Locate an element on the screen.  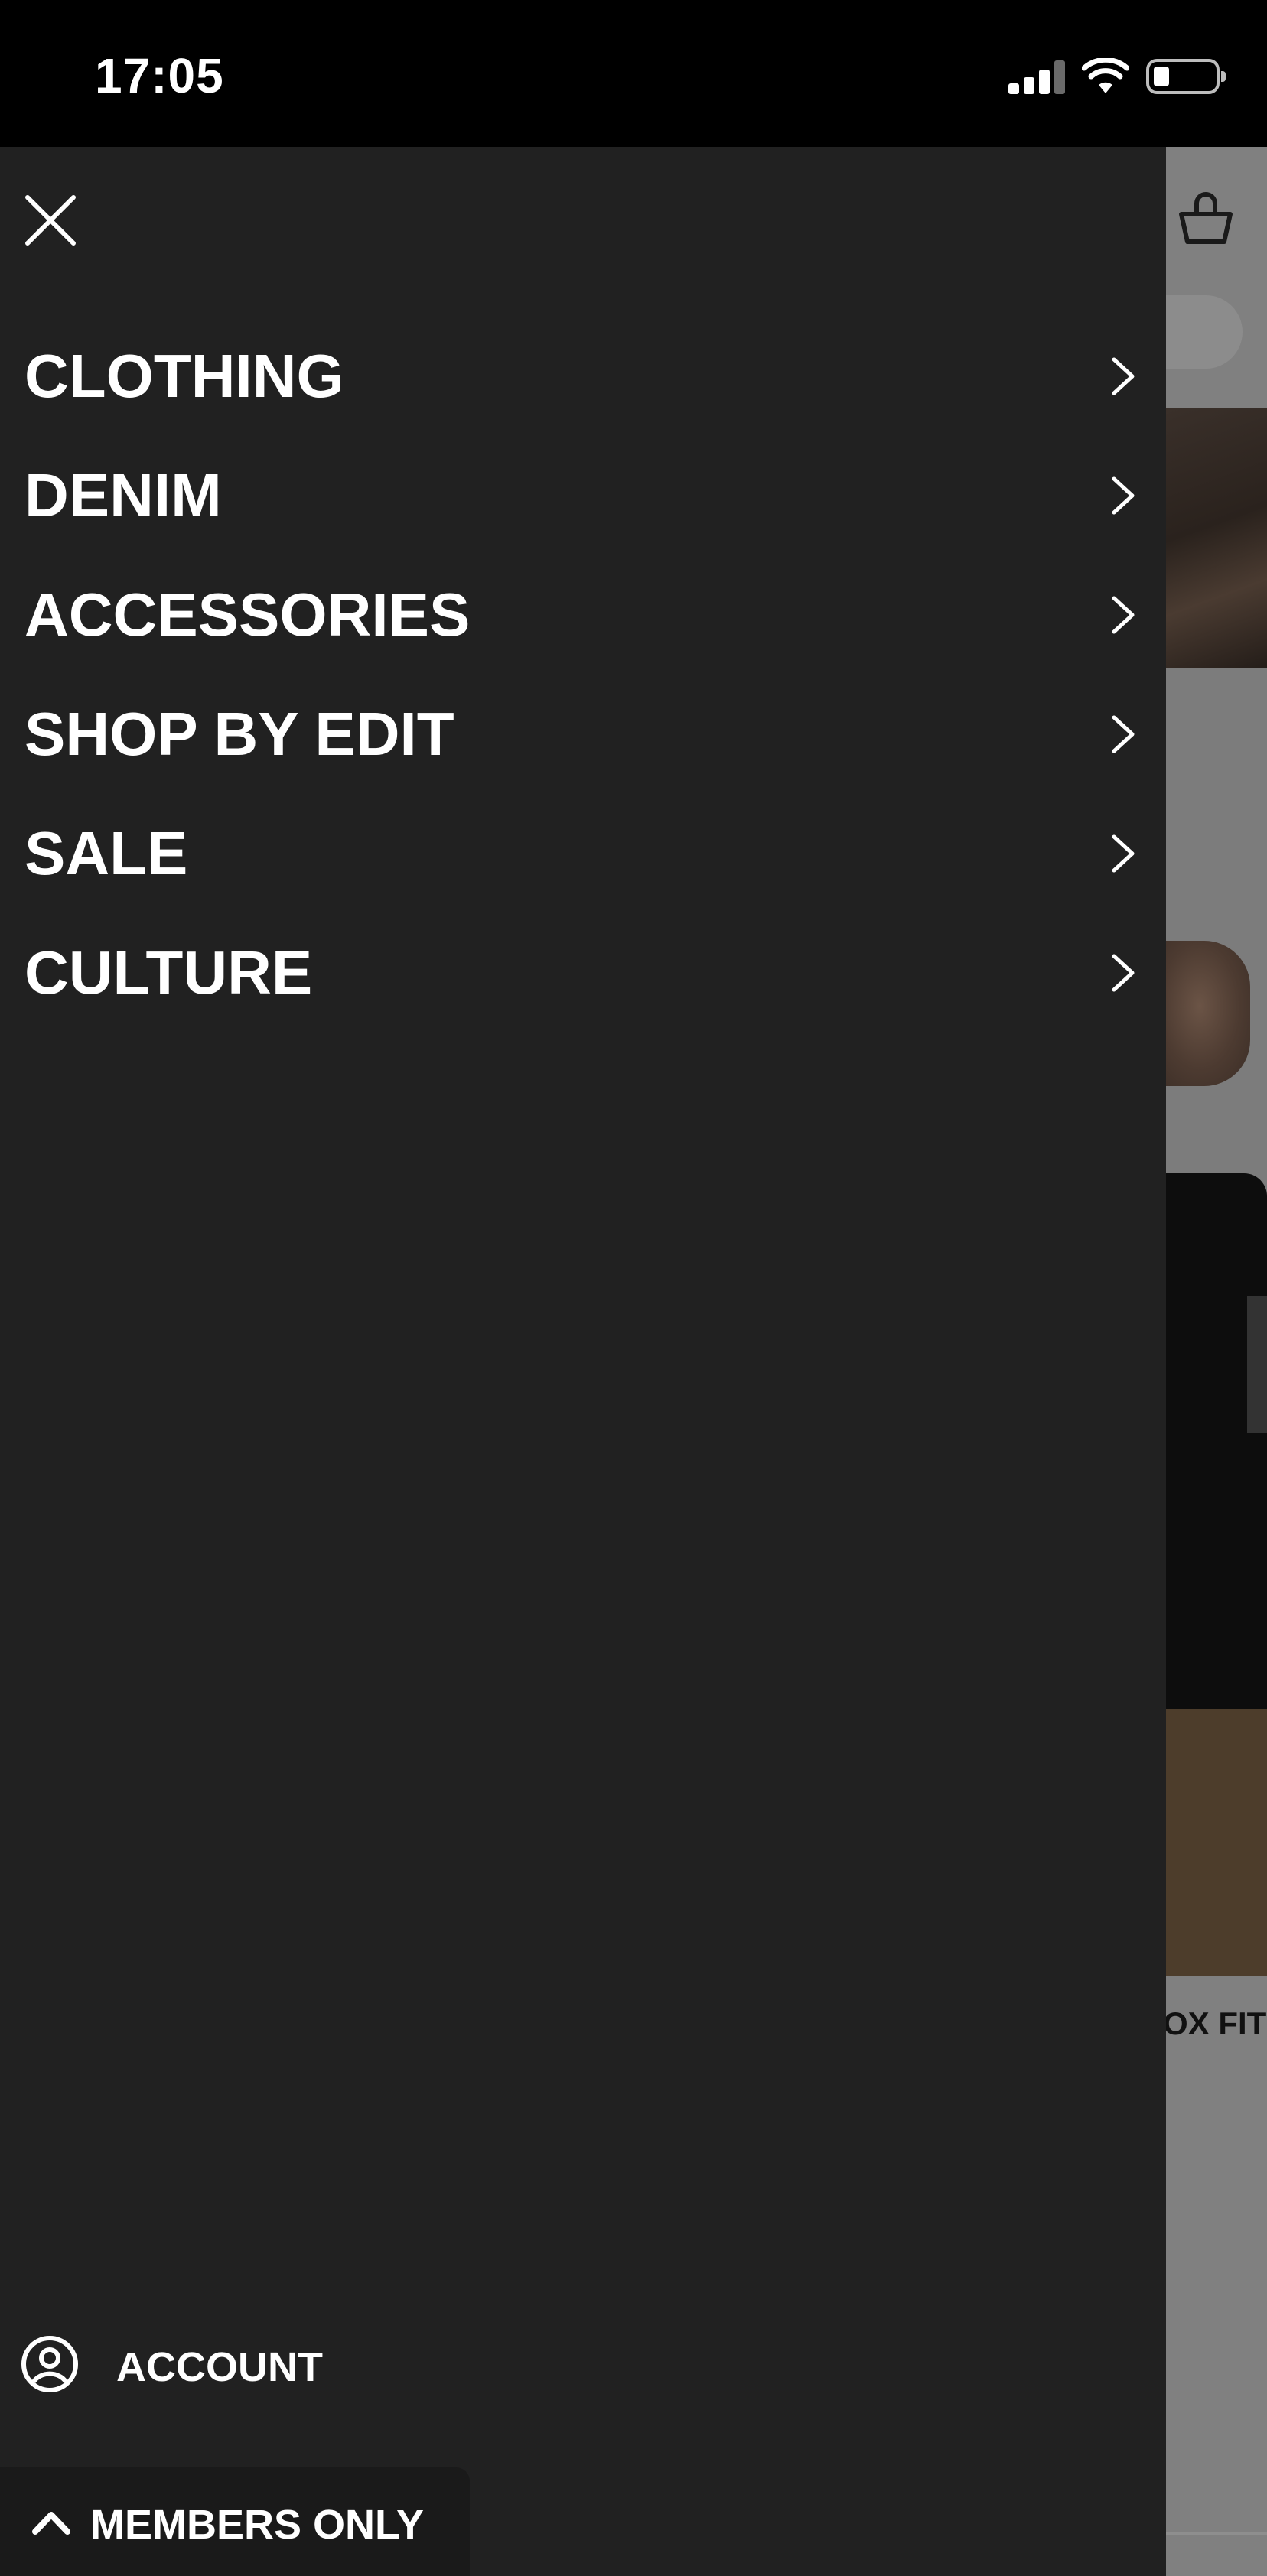
background-product-image is located at coordinates (1216, 1322).